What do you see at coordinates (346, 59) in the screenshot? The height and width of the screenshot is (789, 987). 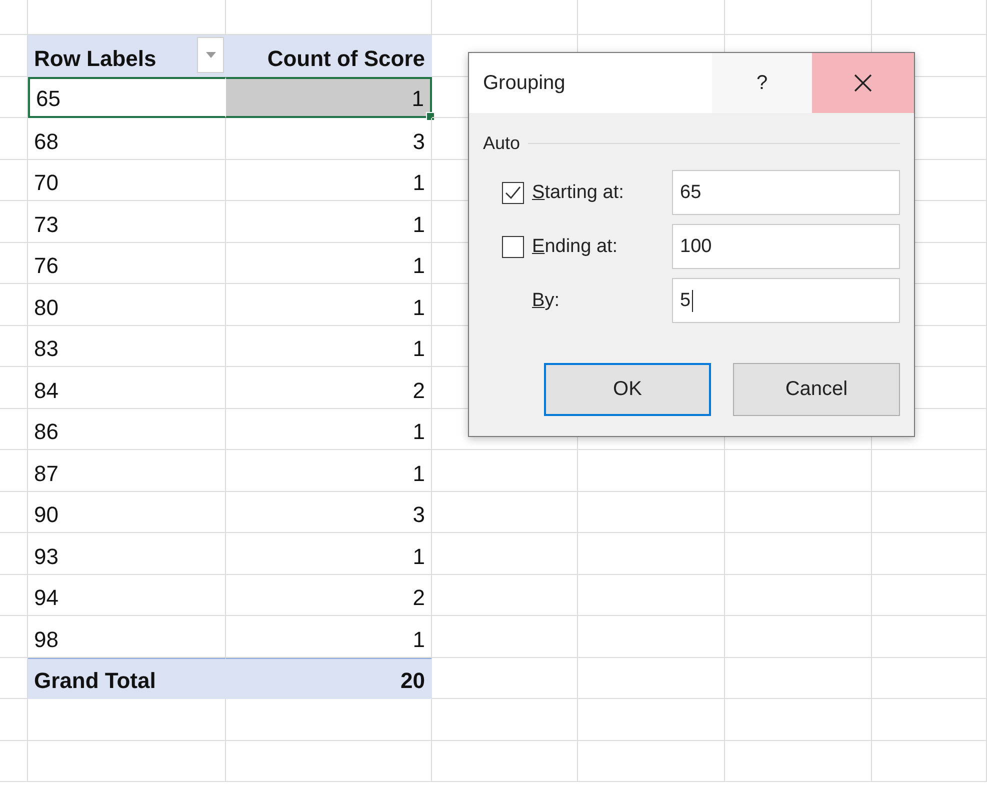 I see `column-header: Count of Score` at bounding box center [346, 59].